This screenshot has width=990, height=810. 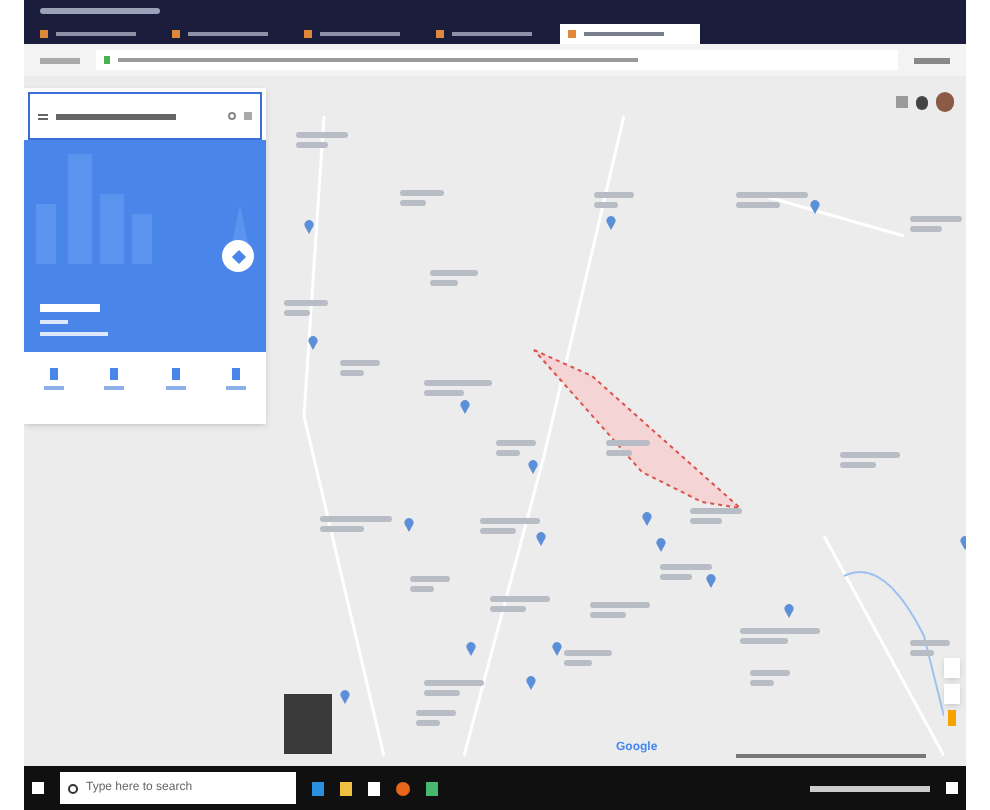 I want to click on title-smudge, so click(x=100, y=10).